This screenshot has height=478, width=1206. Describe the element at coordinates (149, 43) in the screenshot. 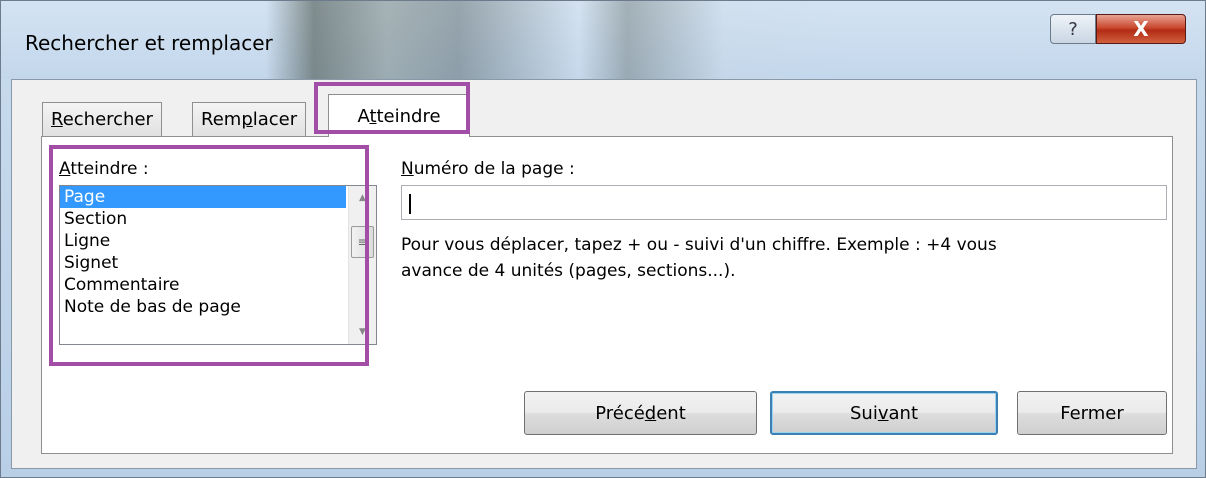

I see `dialog-title: Rechercher et remplacer` at that location.